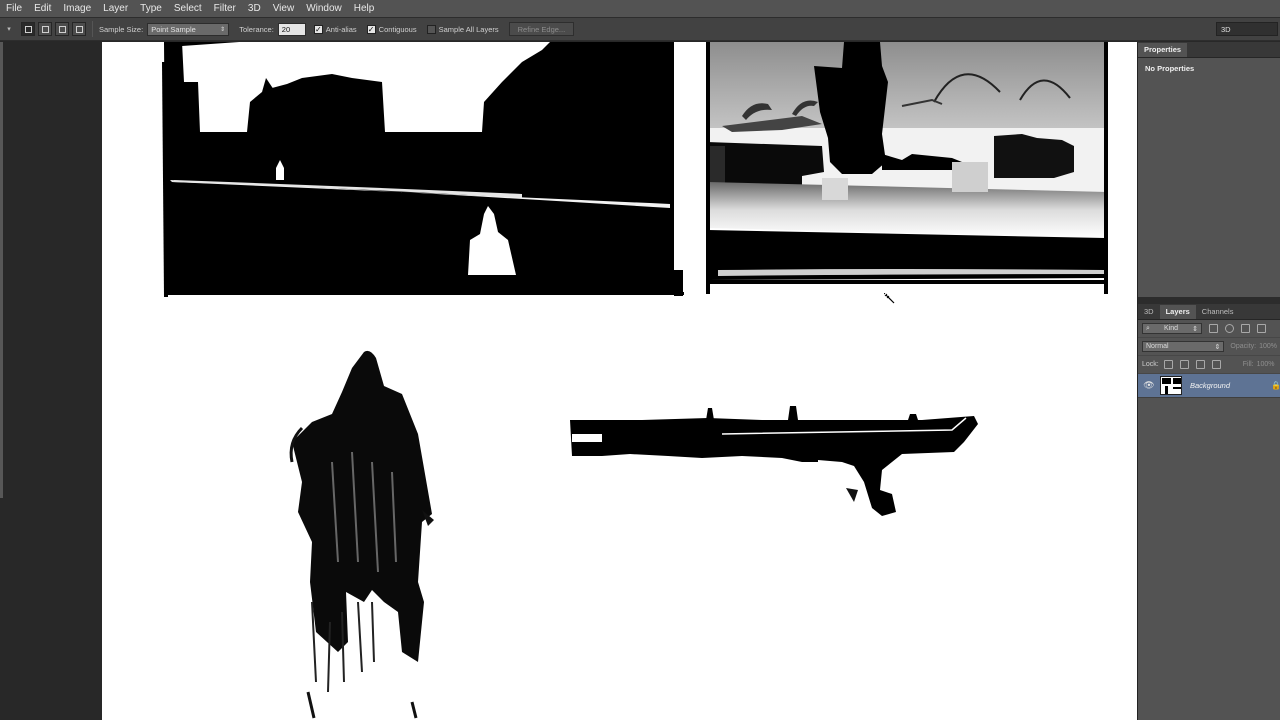 The width and height of the screenshot is (1280, 720). I want to click on tab-3d: 3D, so click(1149, 312).